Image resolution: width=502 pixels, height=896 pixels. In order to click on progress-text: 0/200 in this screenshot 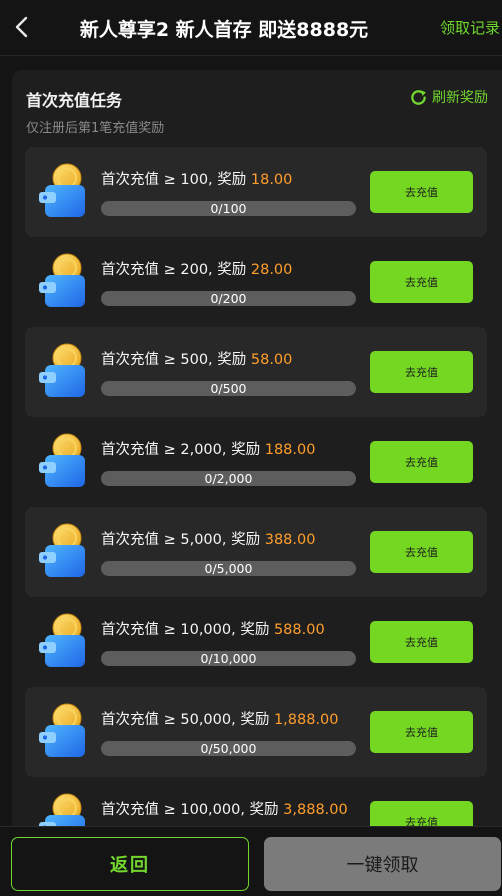, I will do `click(228, 298)`.